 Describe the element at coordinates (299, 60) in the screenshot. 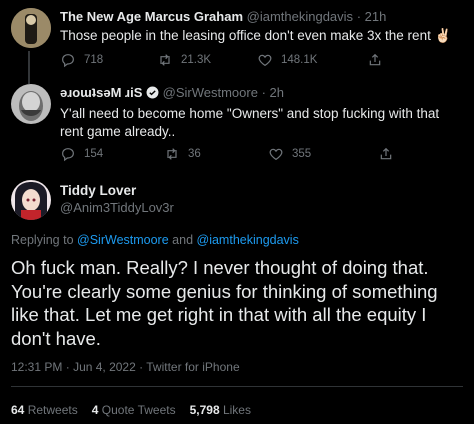

I see `like-count: 148.1K` at that location.